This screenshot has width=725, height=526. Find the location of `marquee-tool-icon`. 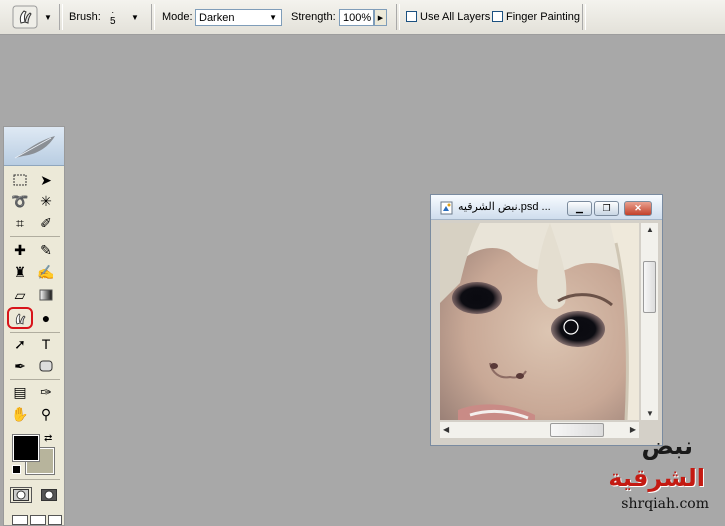

marquee-tool-icon is located at coordinates (20, 180).